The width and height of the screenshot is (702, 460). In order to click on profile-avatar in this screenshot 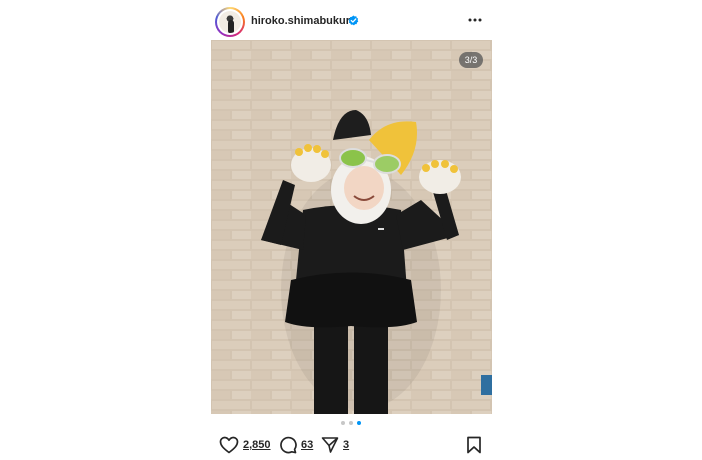, I will do `click(230, 22)`.